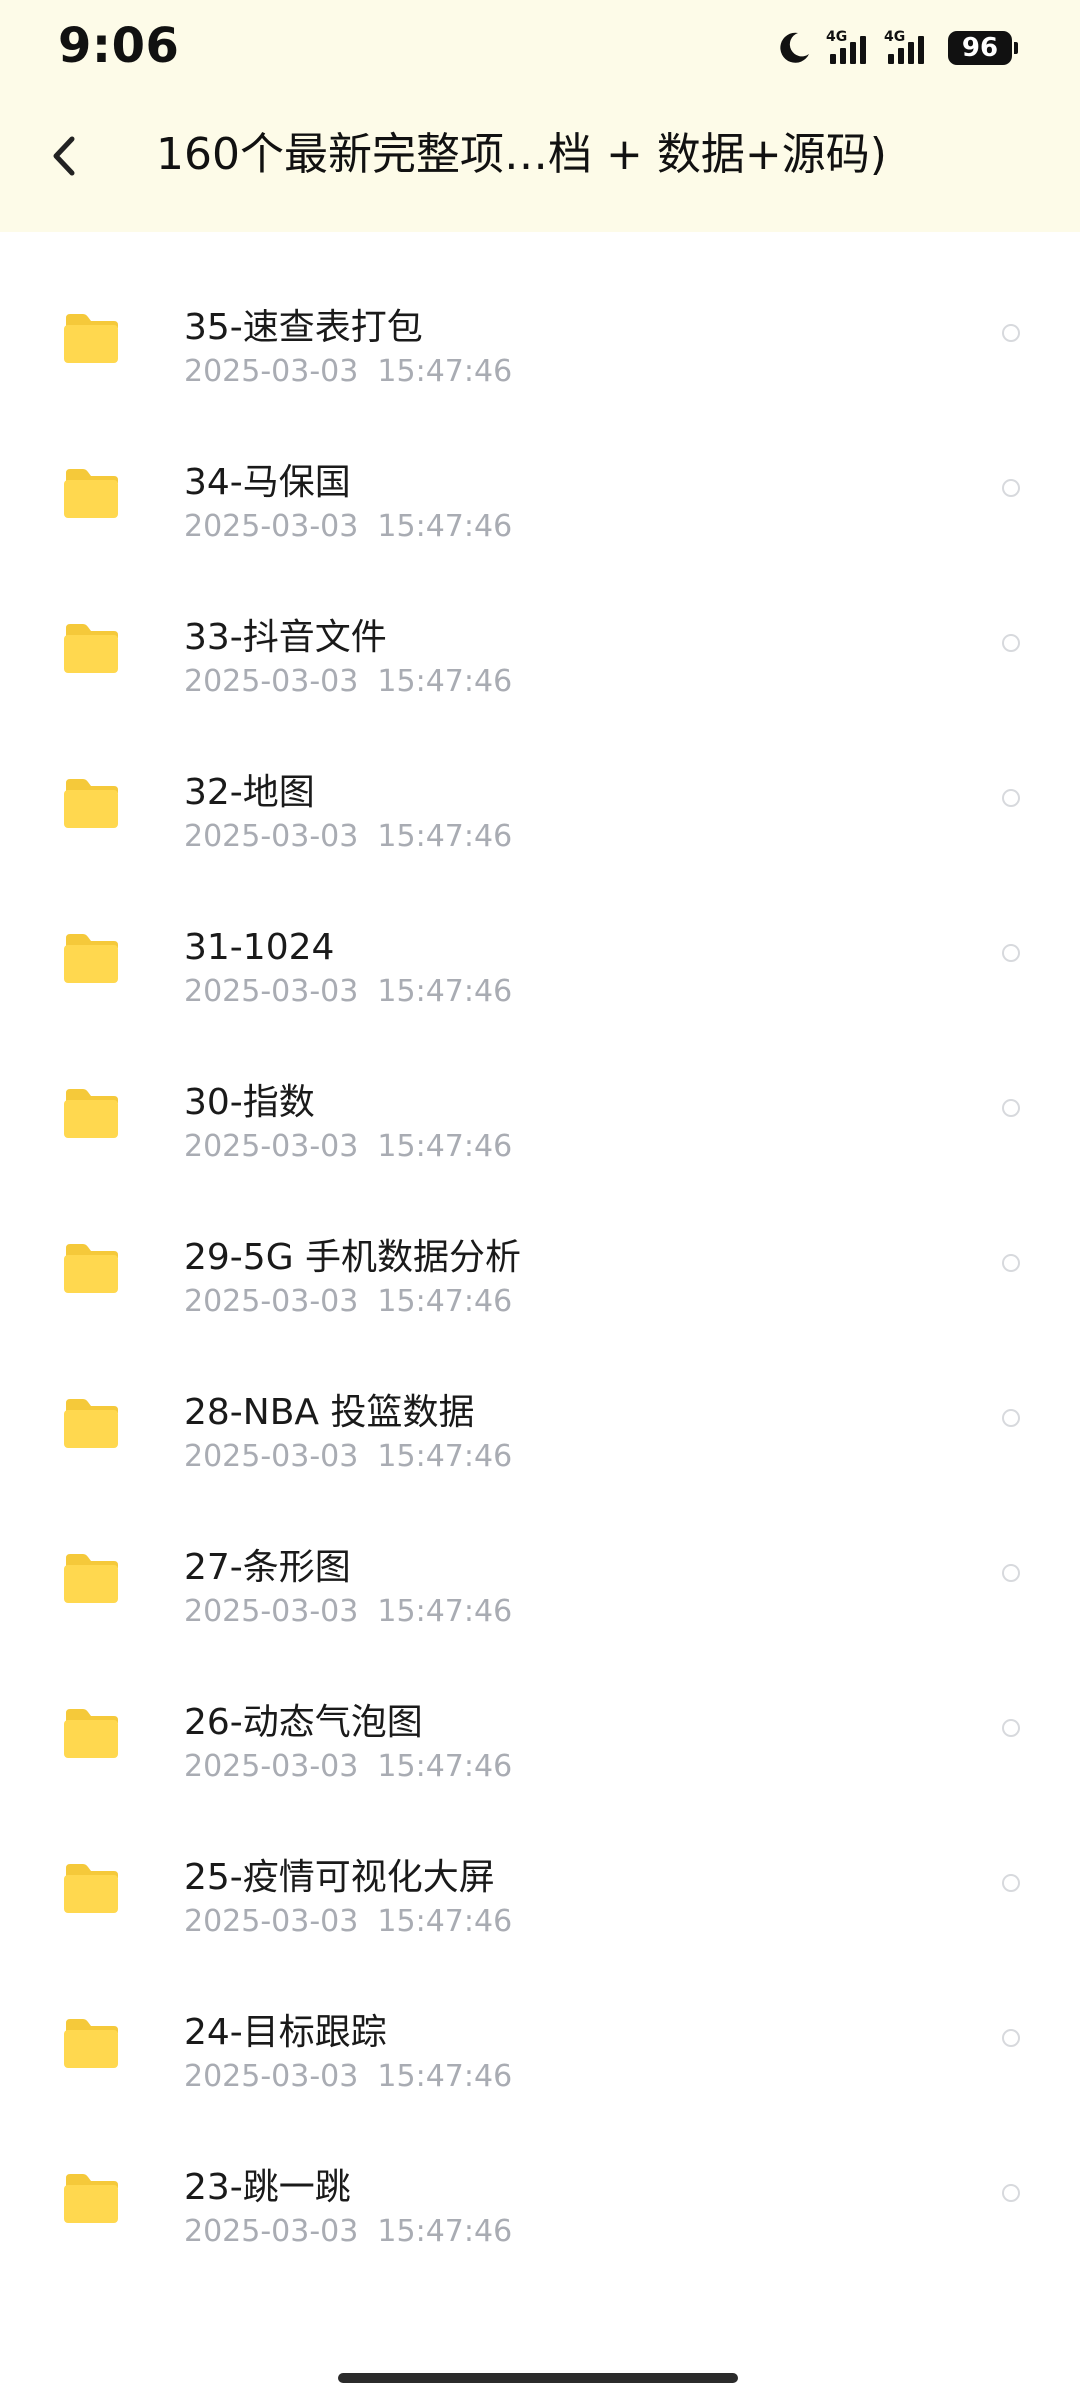 The width and height of the screenshot is (1080, 2400). I want to click on folder-name: 29-5G 手机数据分析, so click(353, 1257).